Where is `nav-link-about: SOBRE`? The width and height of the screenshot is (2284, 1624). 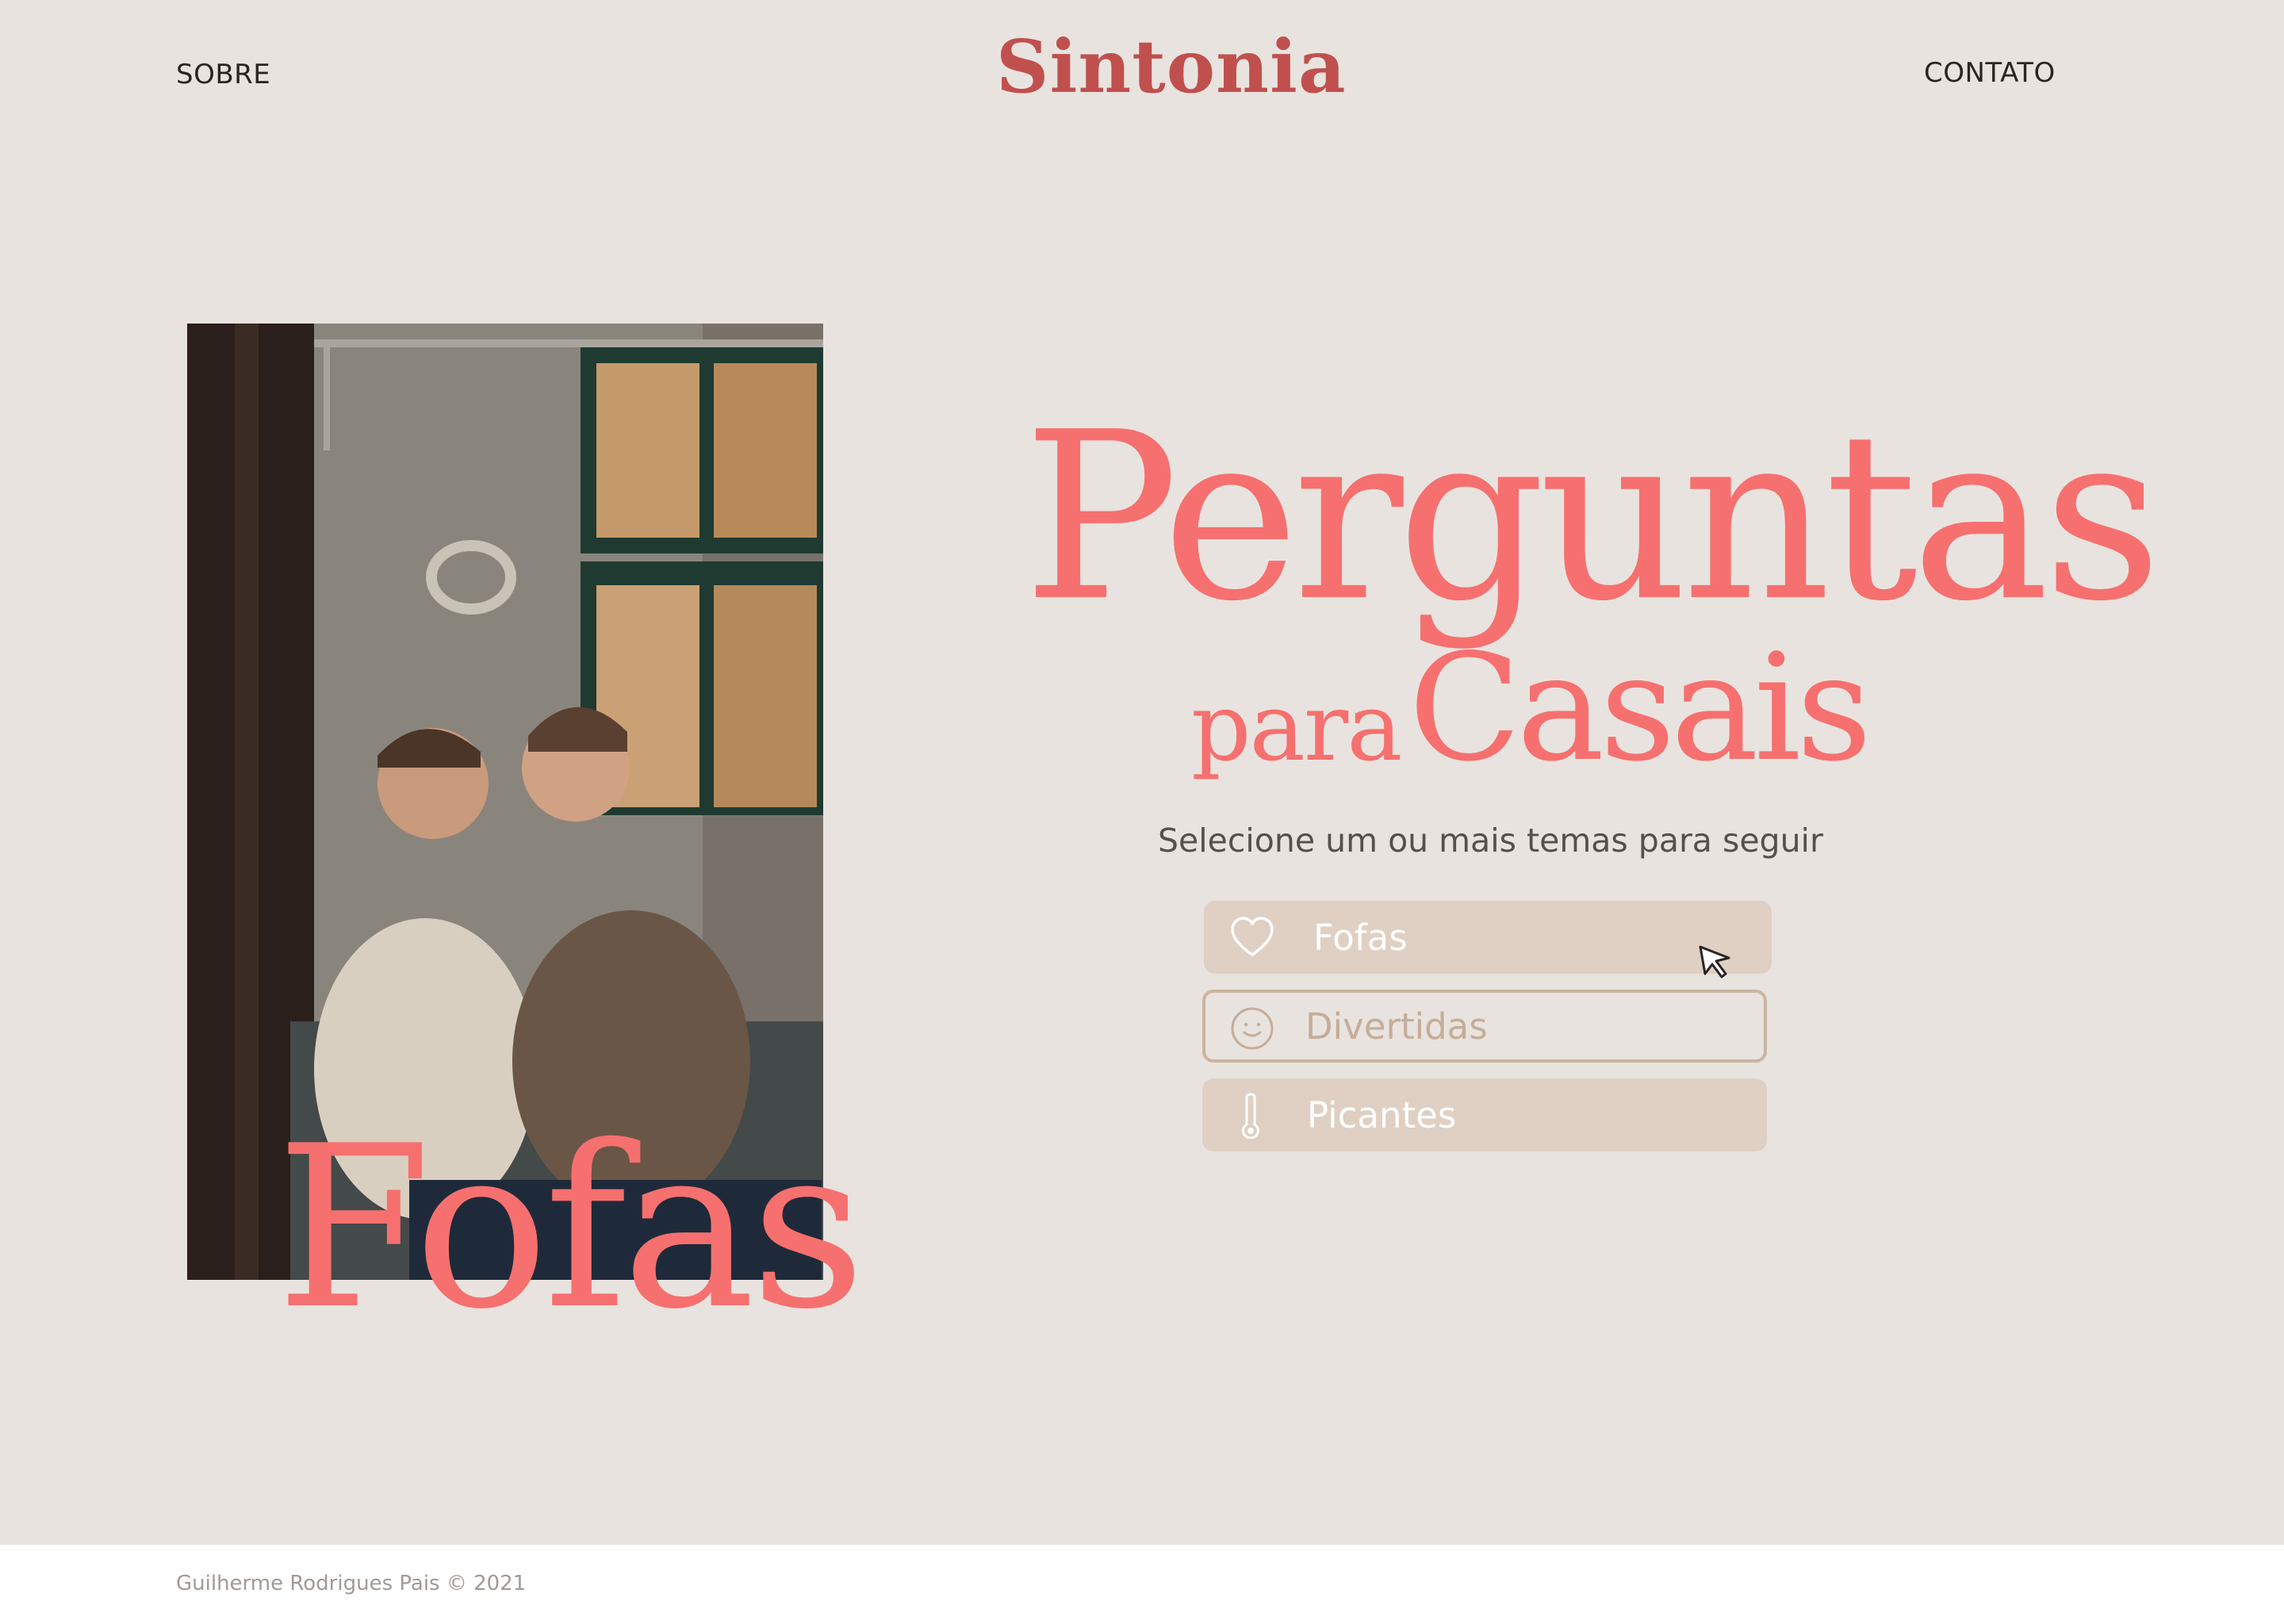
nav-link-about: SOBRE is located at coordinates (223, 74).